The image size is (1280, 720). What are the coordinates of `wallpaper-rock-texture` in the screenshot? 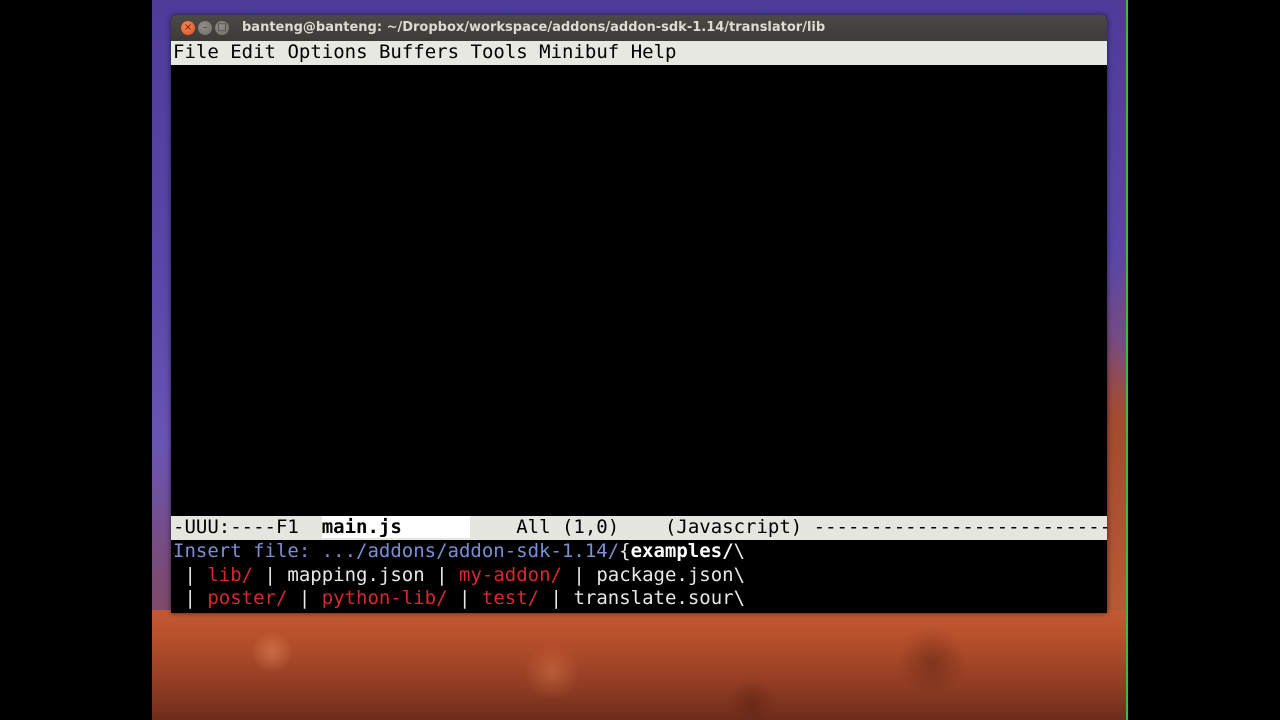 It's located at (640, 666).